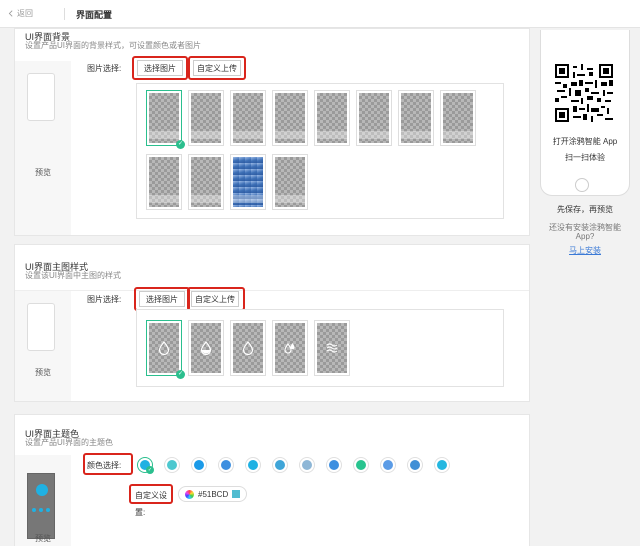  I want to click on main-section-desc: 设置该UI界面中主图的样式, so click(73, 275).